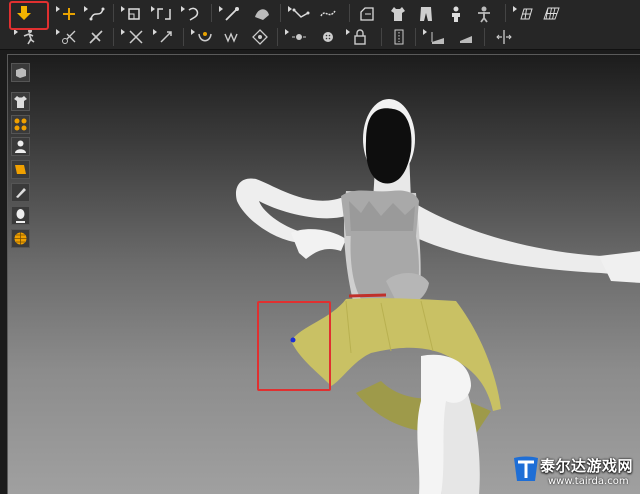 Image resolution: width=640 pixels, height=494 pixels. Describe the element at coordinates (519, 238) in the screenshot. I see `right-arm` at that location.